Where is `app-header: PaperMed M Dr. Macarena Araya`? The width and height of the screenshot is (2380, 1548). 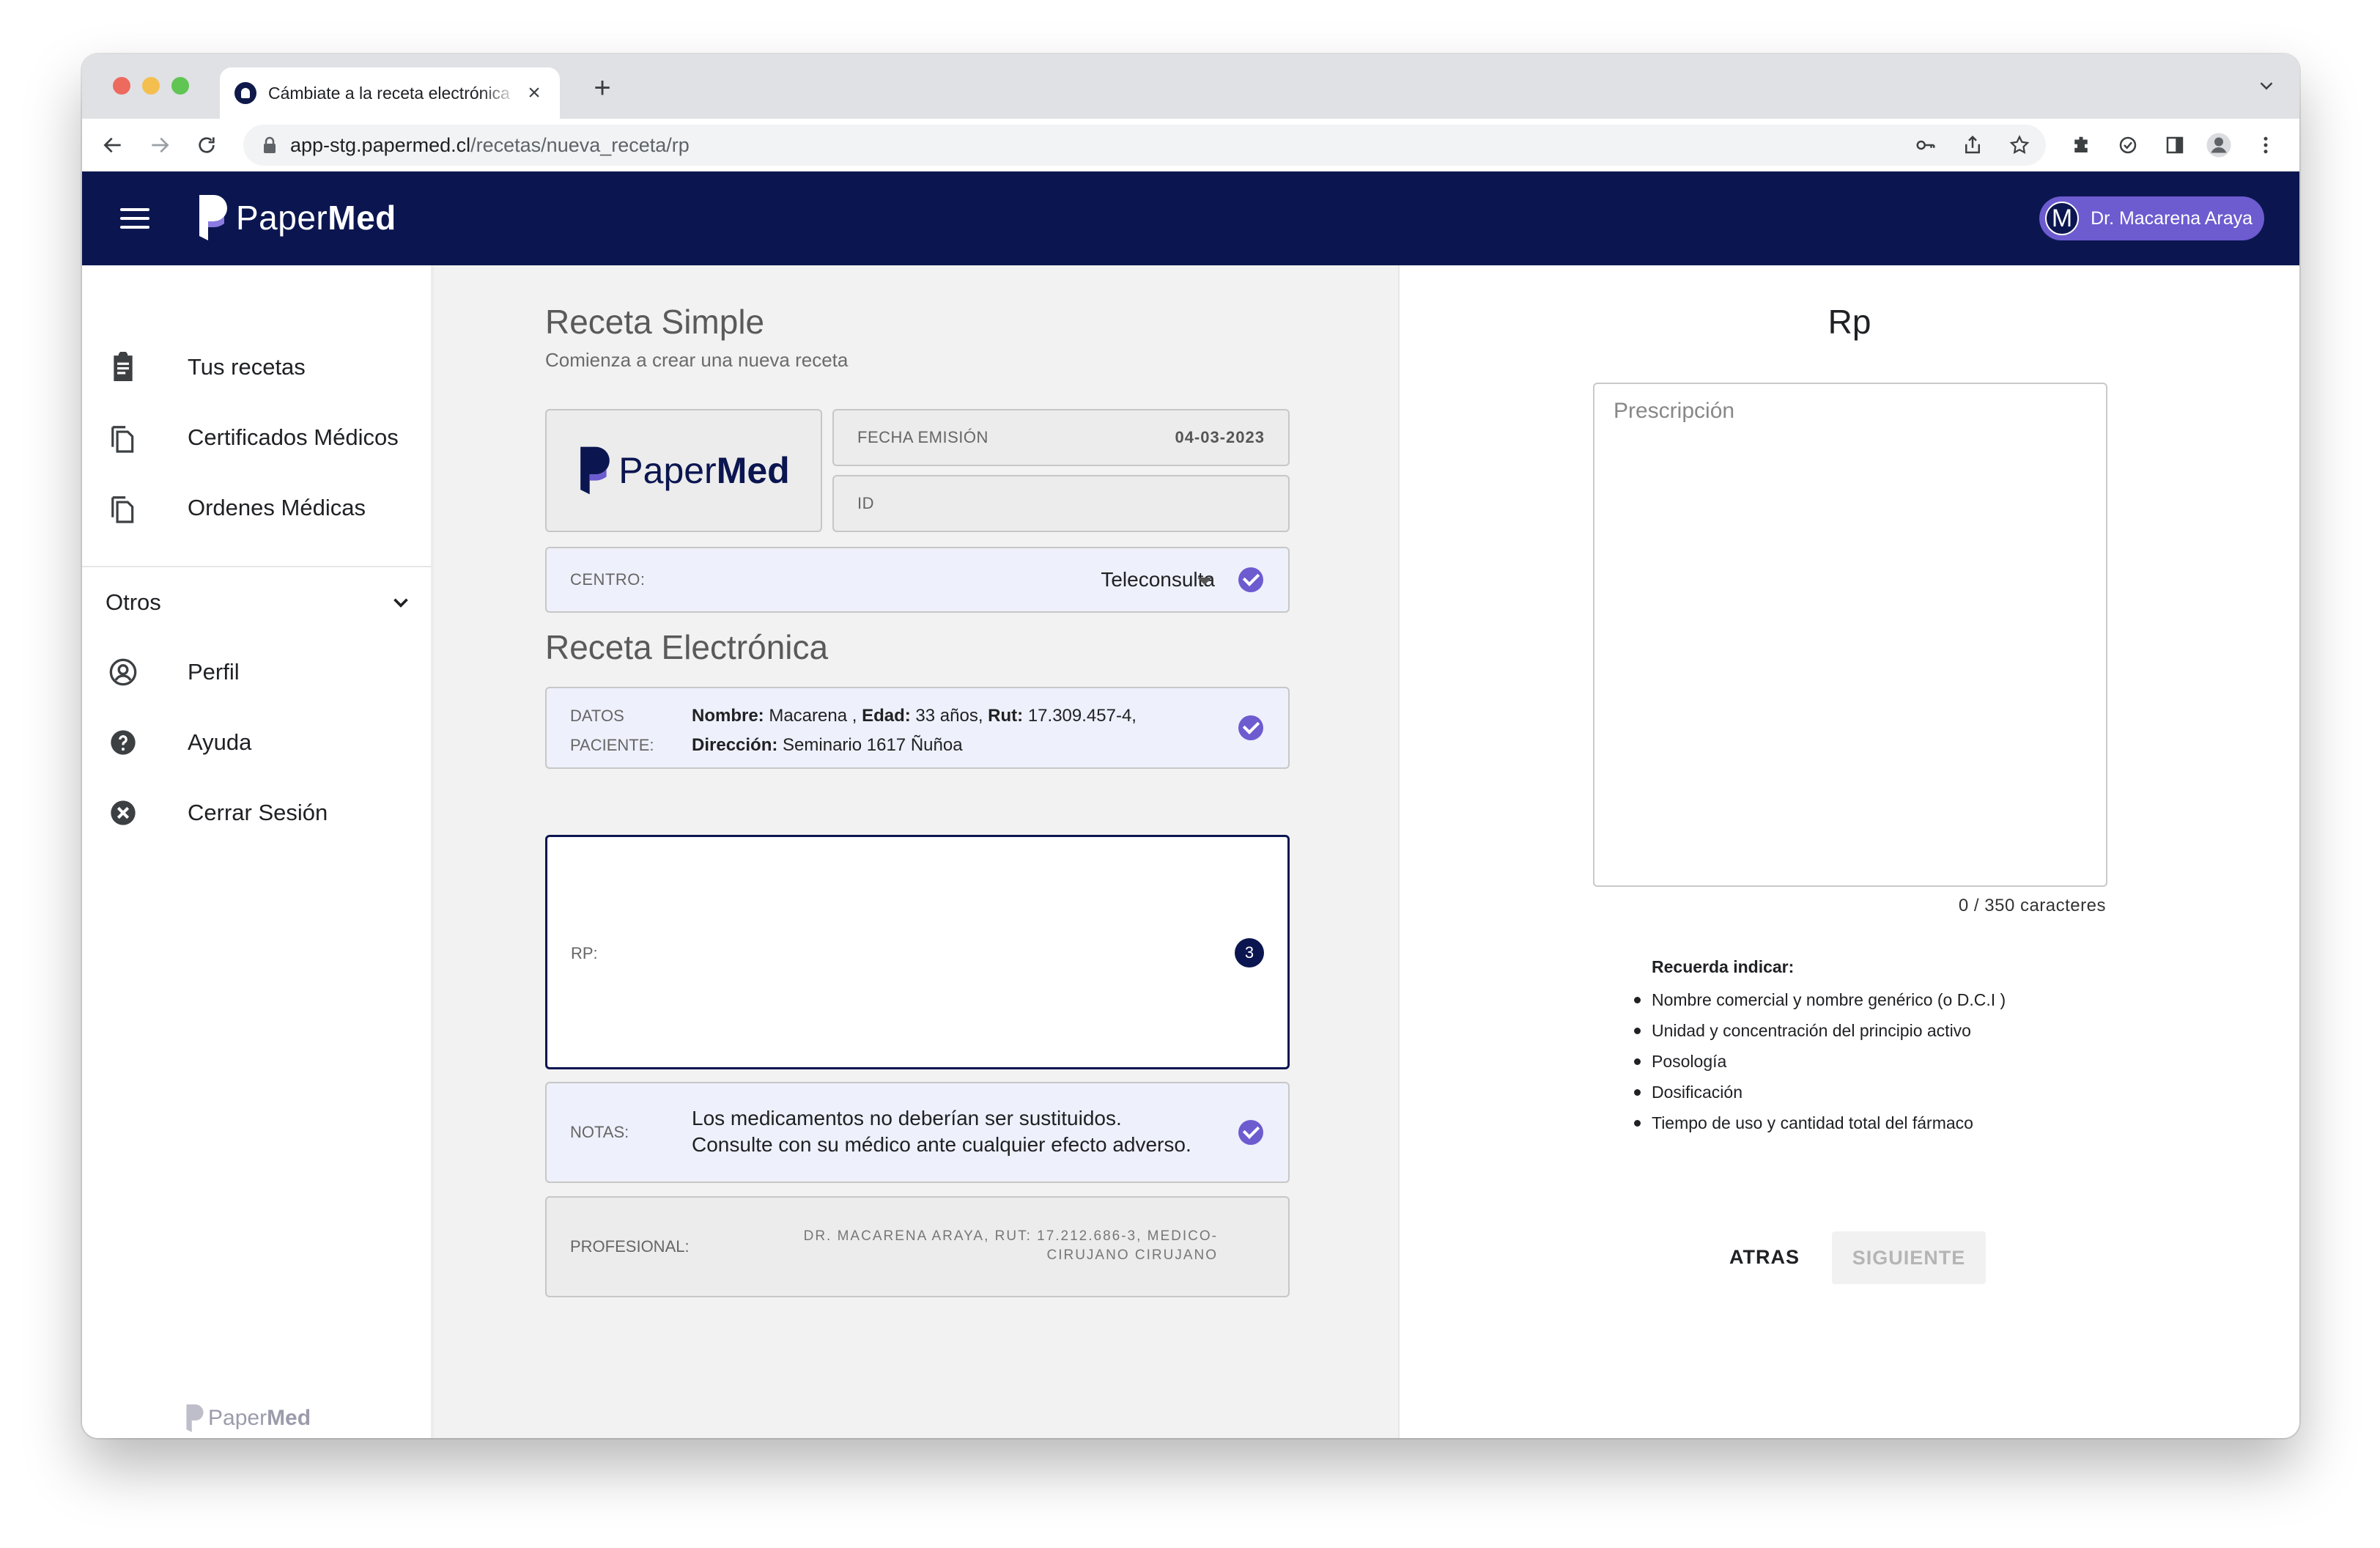
app-header: PaperMed M Dr. Macarena Araya is located at coordinates (1190, 218).